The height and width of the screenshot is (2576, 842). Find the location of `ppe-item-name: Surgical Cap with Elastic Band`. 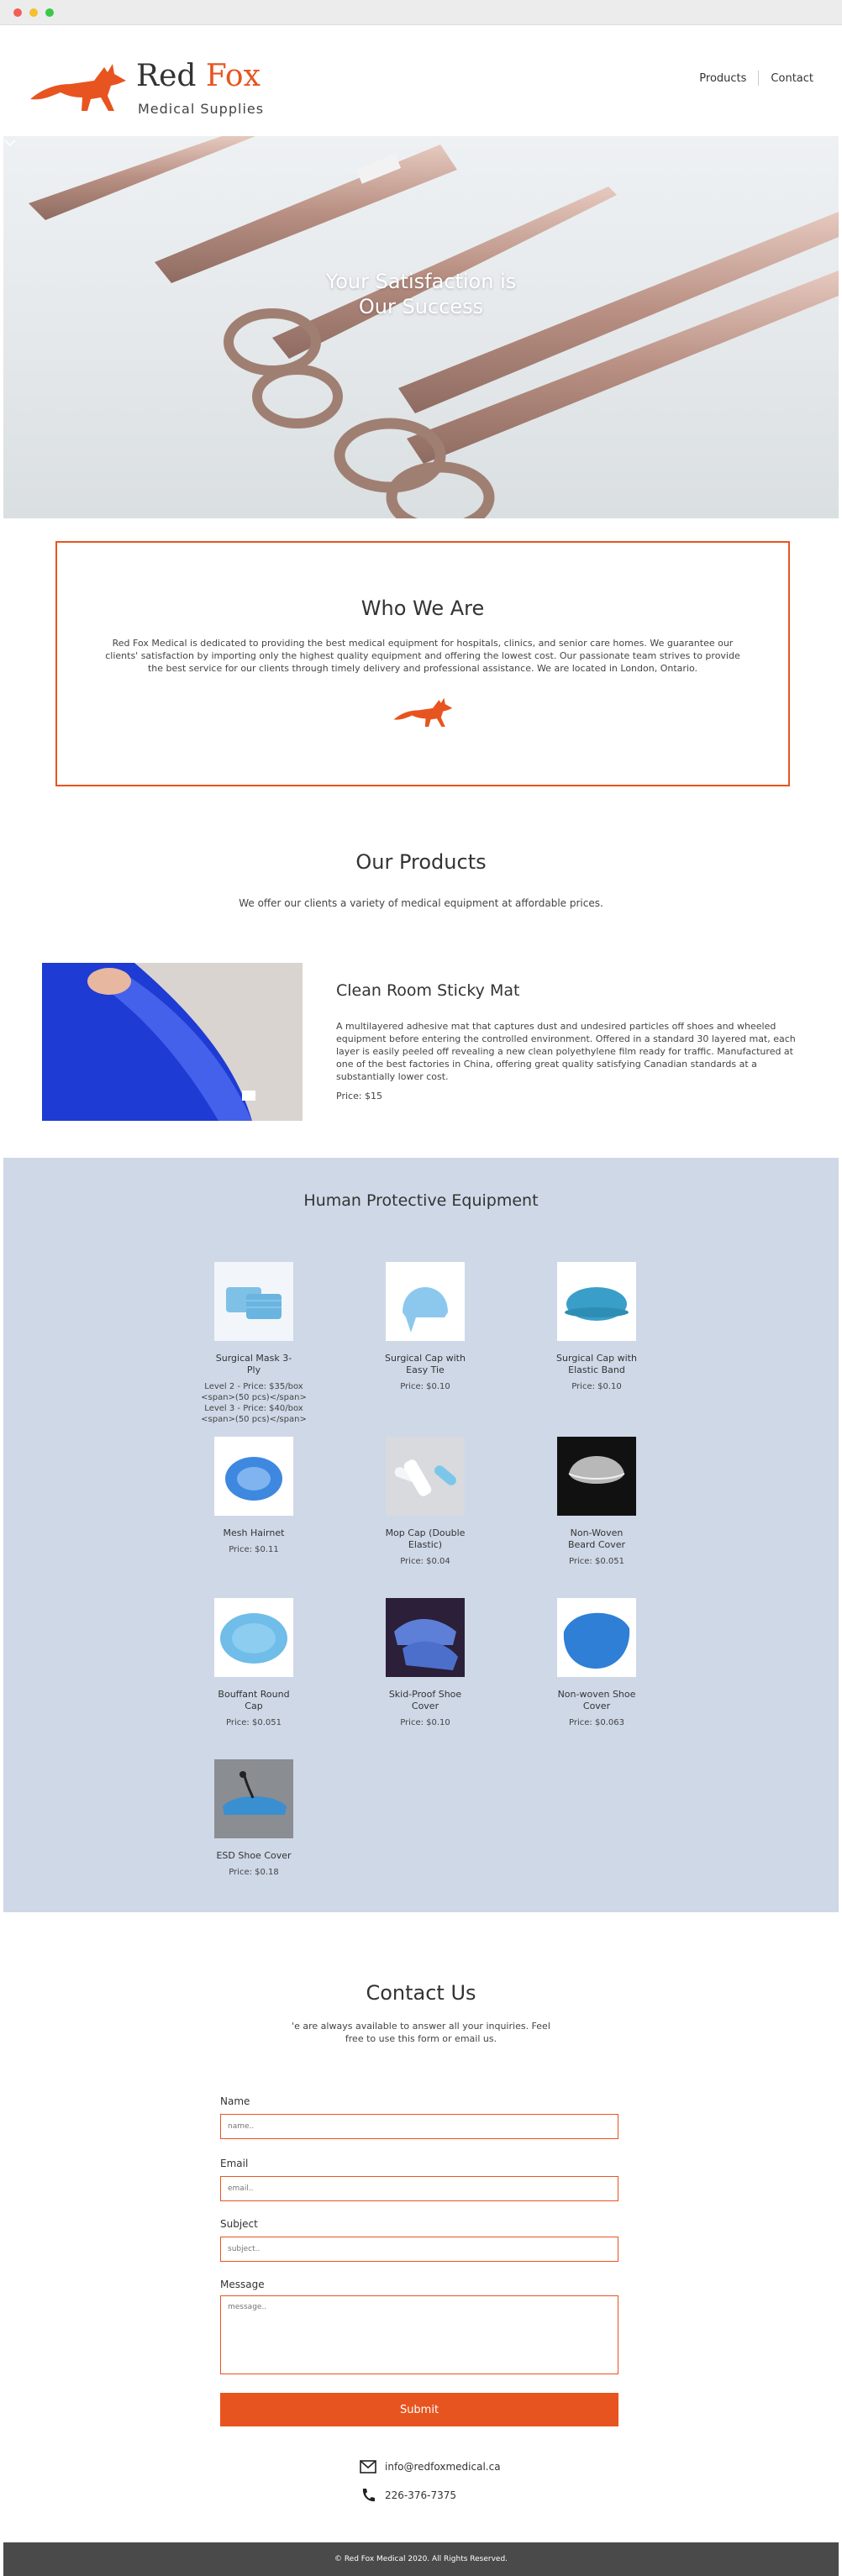

ppe-item-name: Surgical Cap with Elastic Band is located at coordinates (596, 1364).